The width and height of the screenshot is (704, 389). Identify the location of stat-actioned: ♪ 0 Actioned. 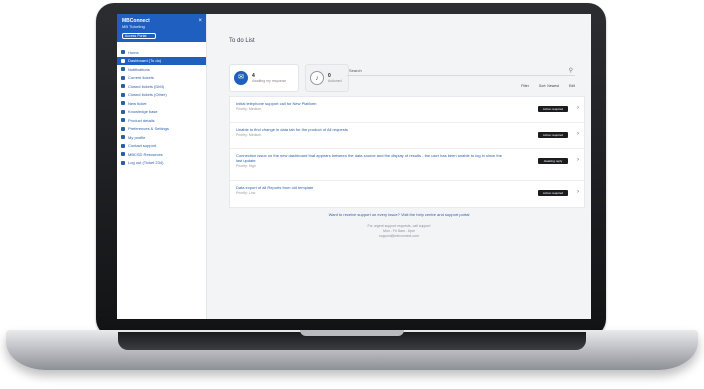
(327, 78).